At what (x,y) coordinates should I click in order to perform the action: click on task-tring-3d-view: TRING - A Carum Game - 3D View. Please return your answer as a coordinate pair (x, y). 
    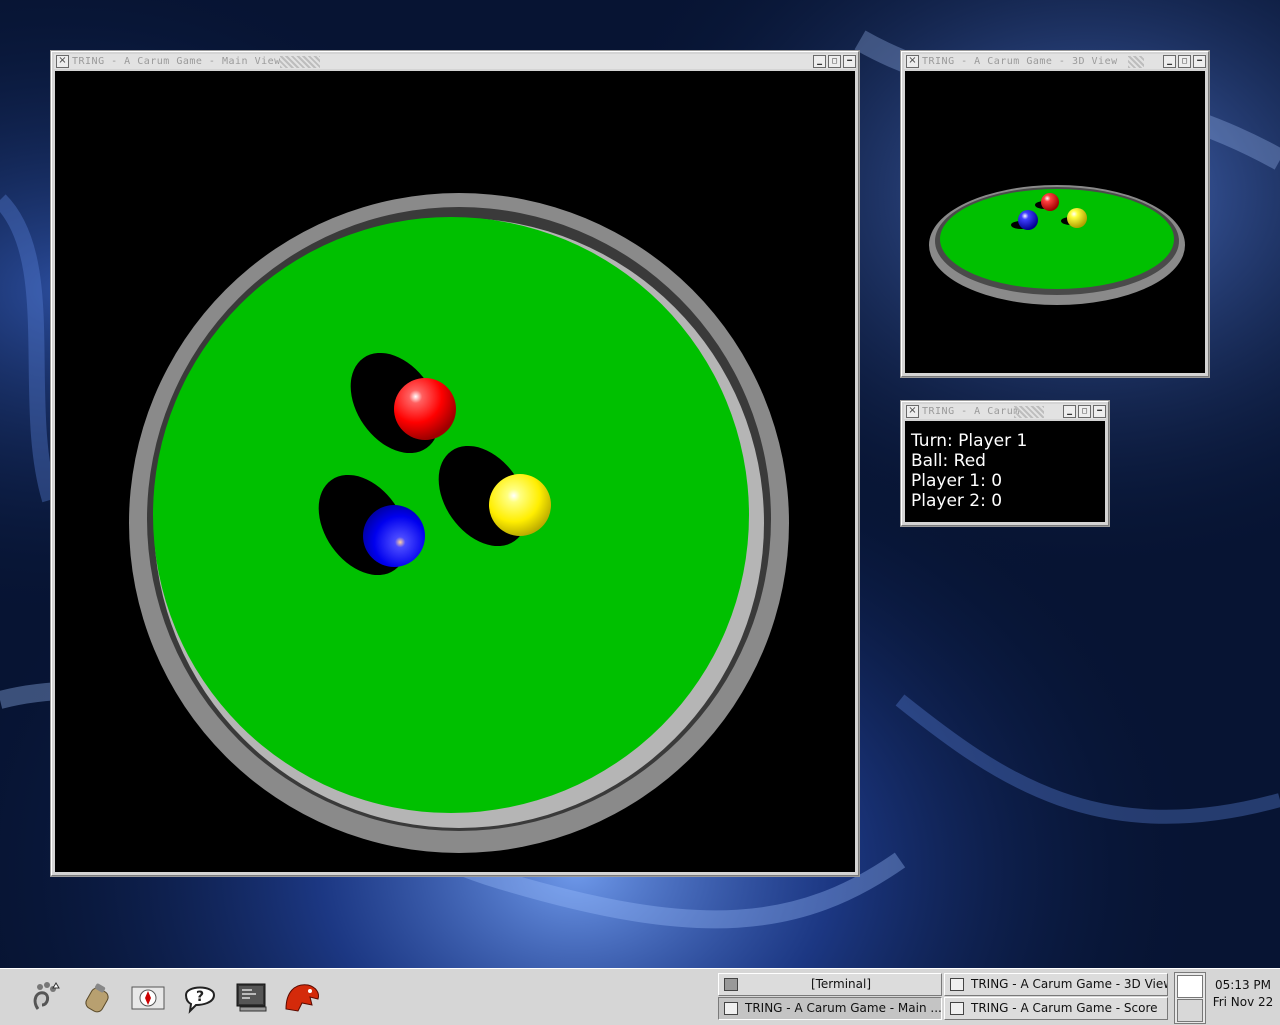
    Looking at the image, I should click on (1056, 984).